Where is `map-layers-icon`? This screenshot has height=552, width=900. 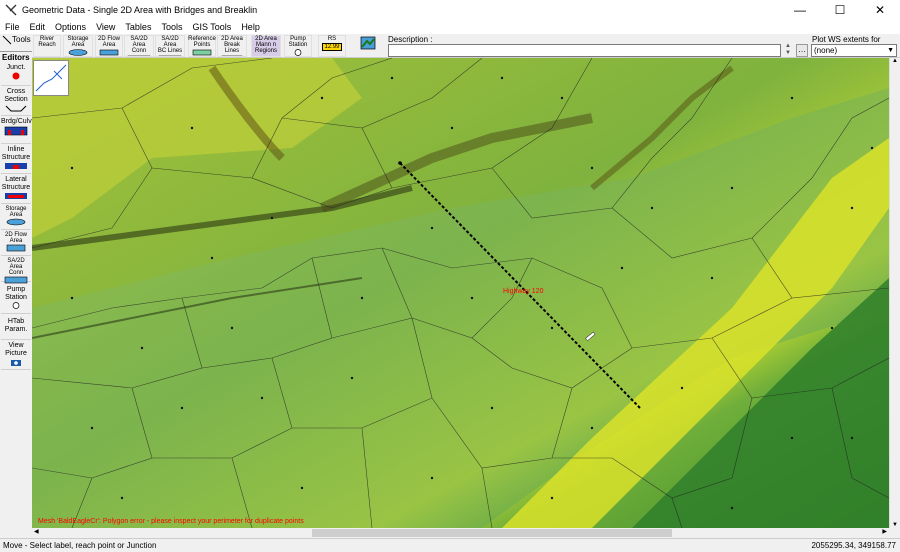
map-layers-icon is located at coordinates (368, 43).